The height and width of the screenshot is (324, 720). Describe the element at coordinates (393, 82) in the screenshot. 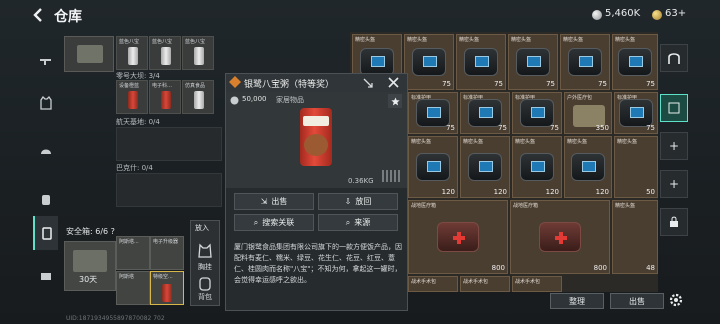

I see `close-icon` at that location.